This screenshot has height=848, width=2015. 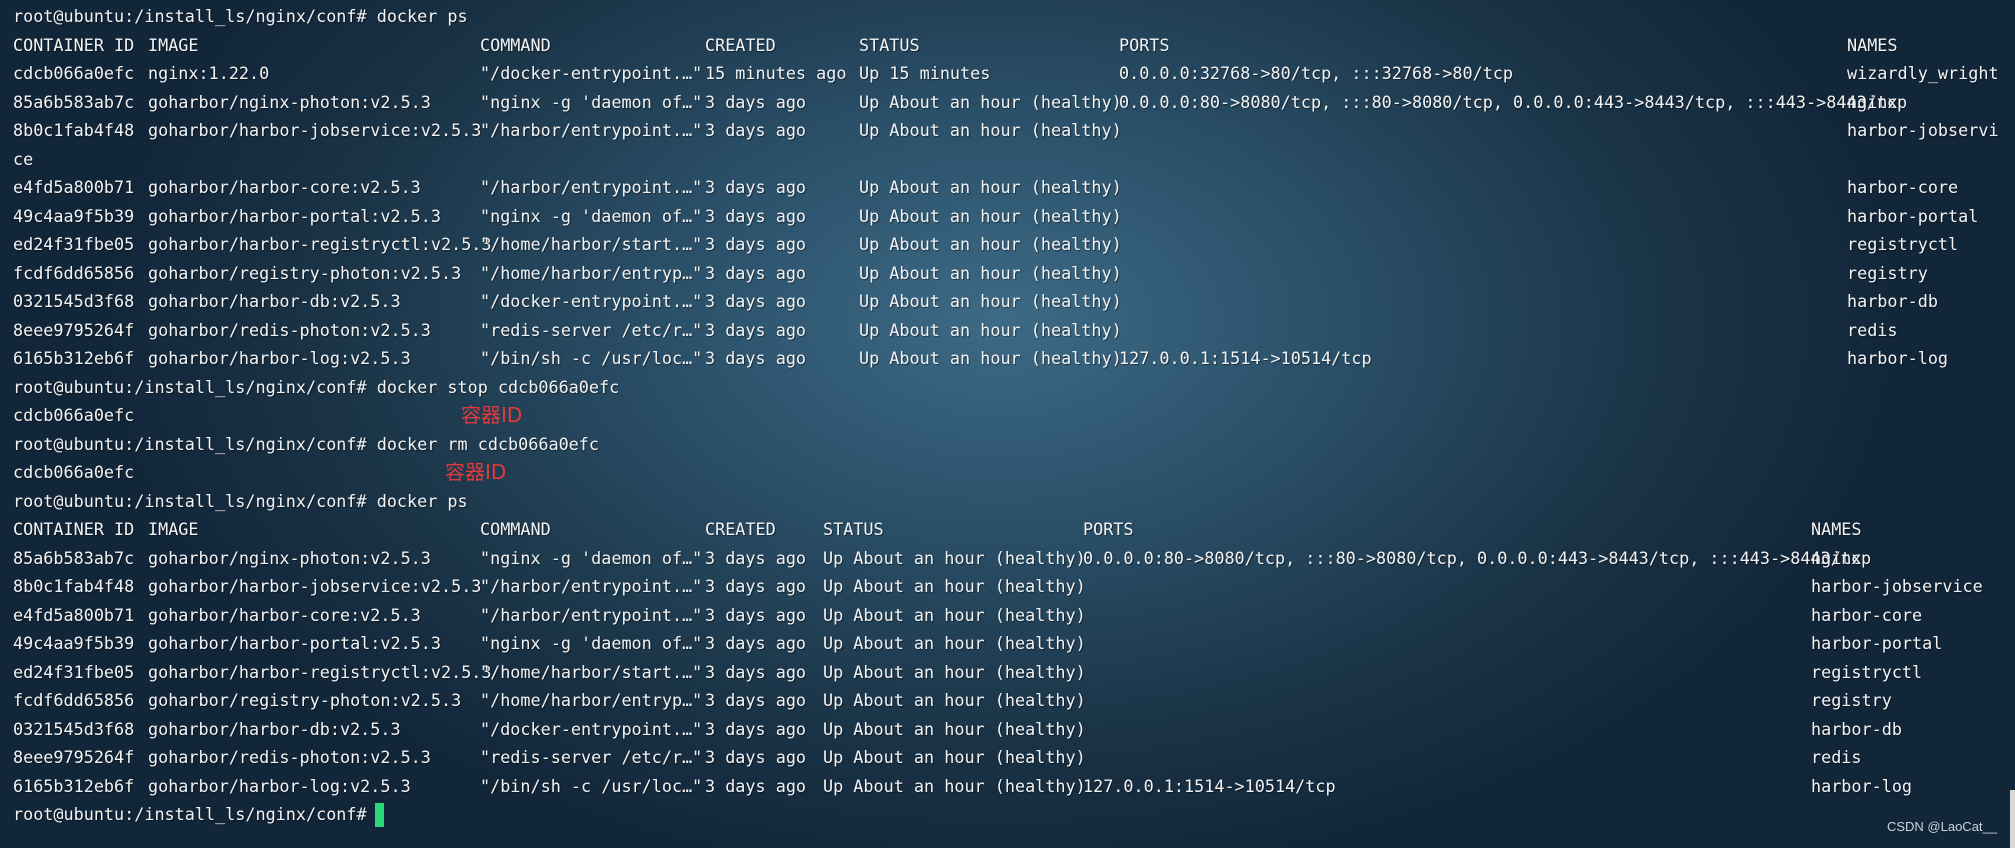 I want to click on cell-command: "/bin/sh -c /usr/loc…", so click(x=591, y=785).